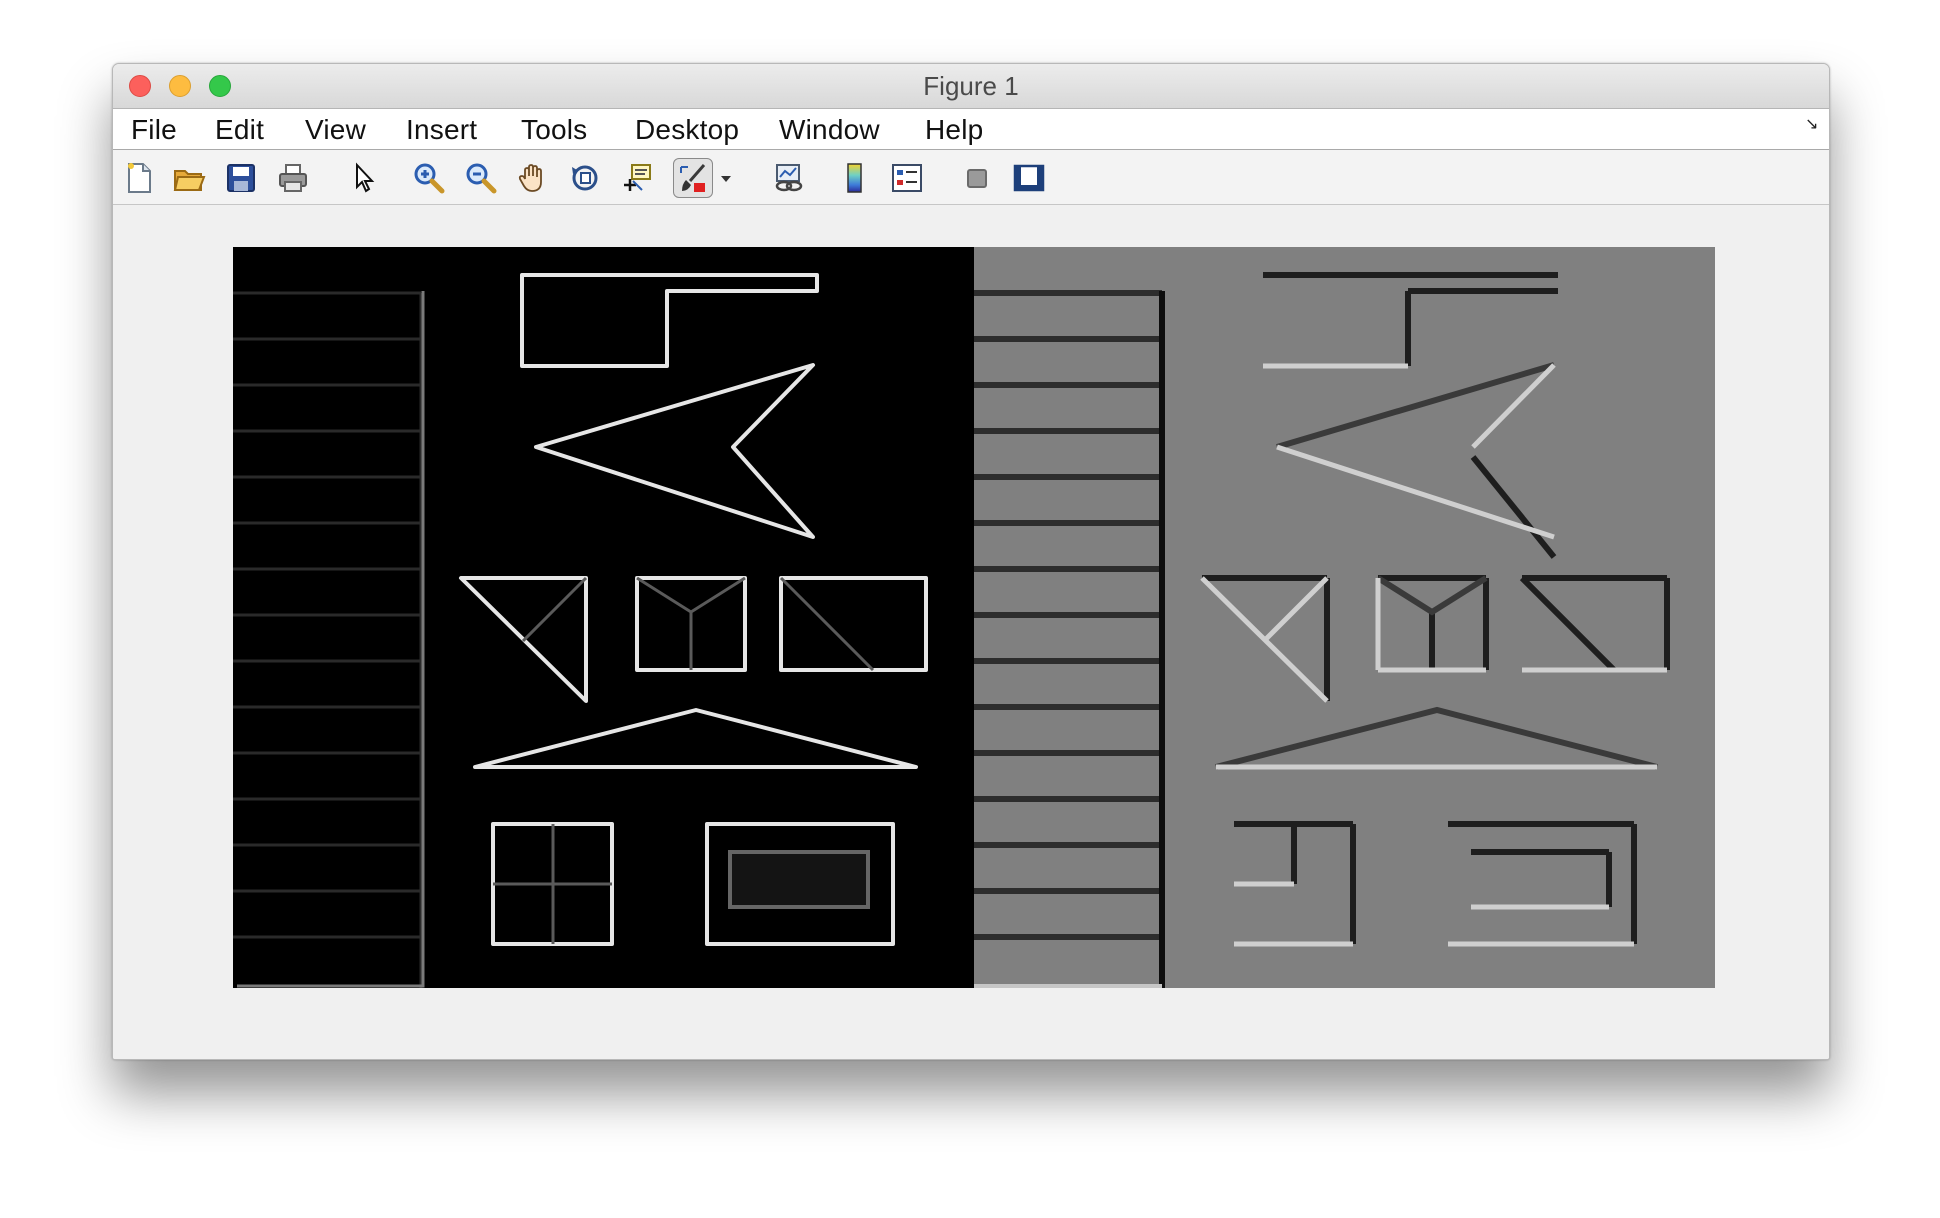  I want to click on menu-file: File, so click(154, 129).